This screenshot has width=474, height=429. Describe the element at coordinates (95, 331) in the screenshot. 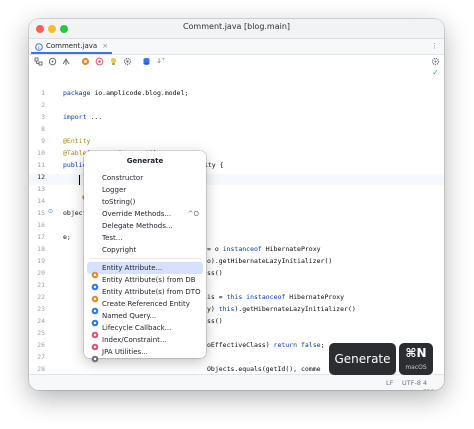

I see `lifecycle-icon` at that location.